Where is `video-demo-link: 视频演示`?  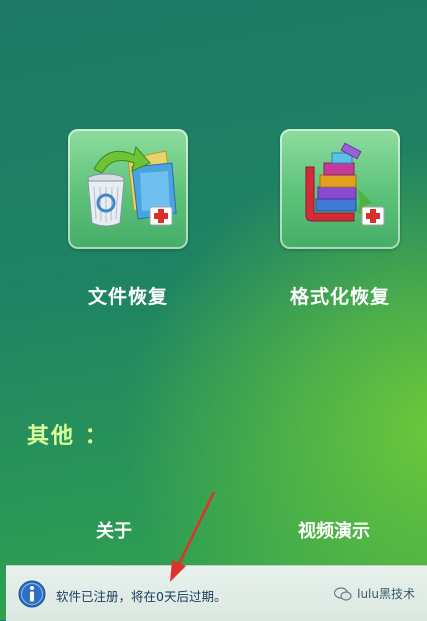
video-demo-link: 视频演示 is located at coordinates (334, 530).